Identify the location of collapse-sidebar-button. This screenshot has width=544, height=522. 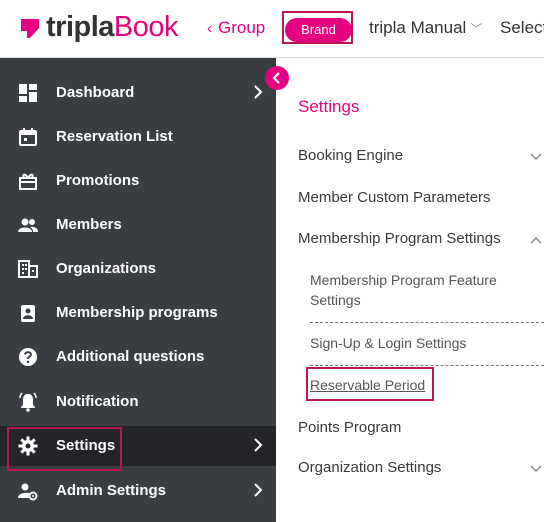
(277, 78).